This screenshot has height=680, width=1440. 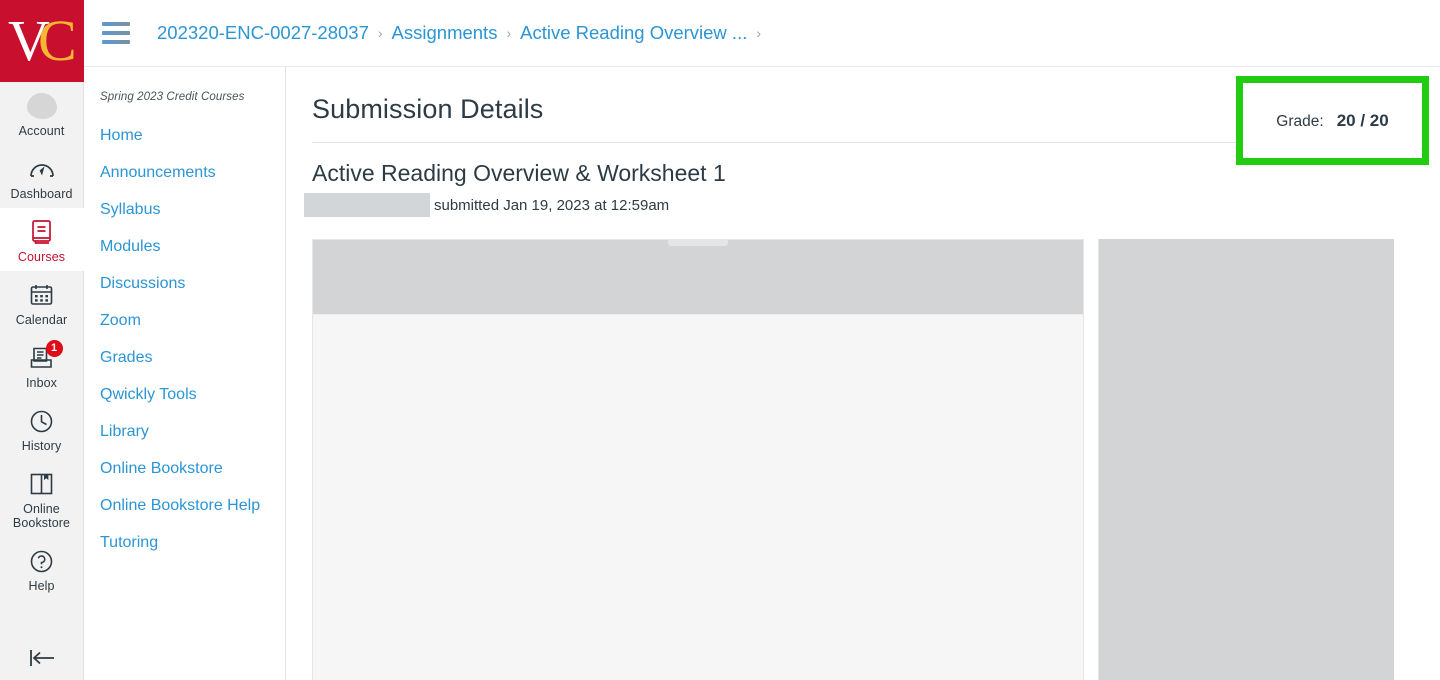 What do you see at coordinates (57, 41) in the screenshot?
I see `svg-text: C` at bounding box center [57, 41].